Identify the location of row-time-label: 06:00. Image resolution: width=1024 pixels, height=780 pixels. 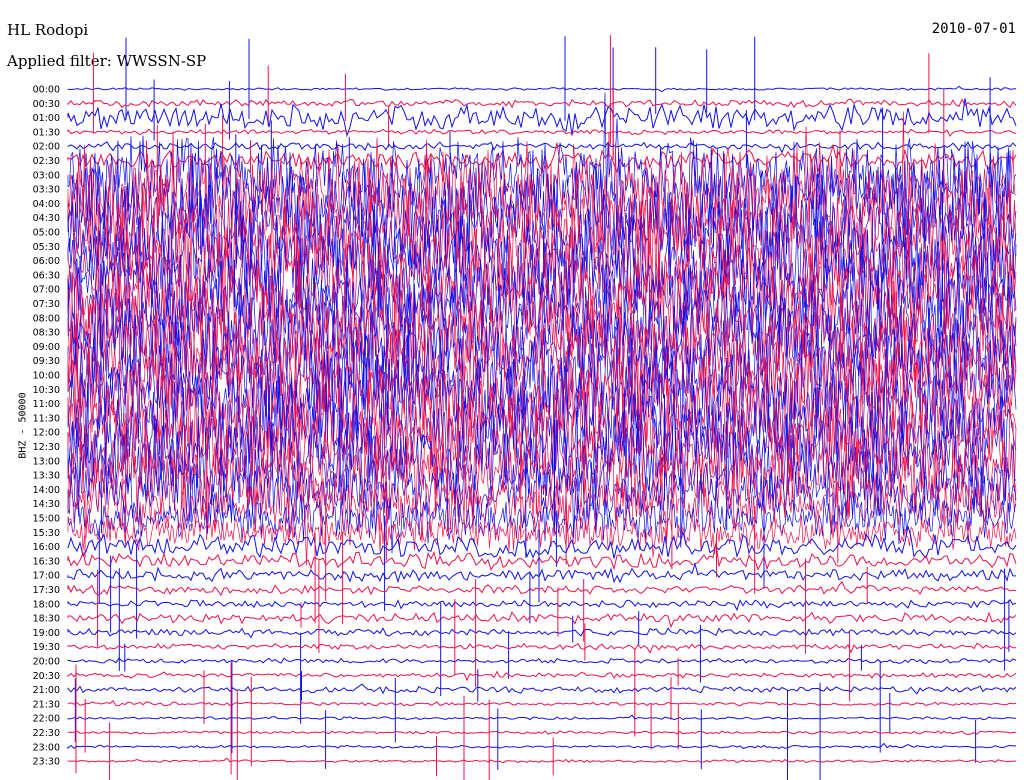
(46, 261).